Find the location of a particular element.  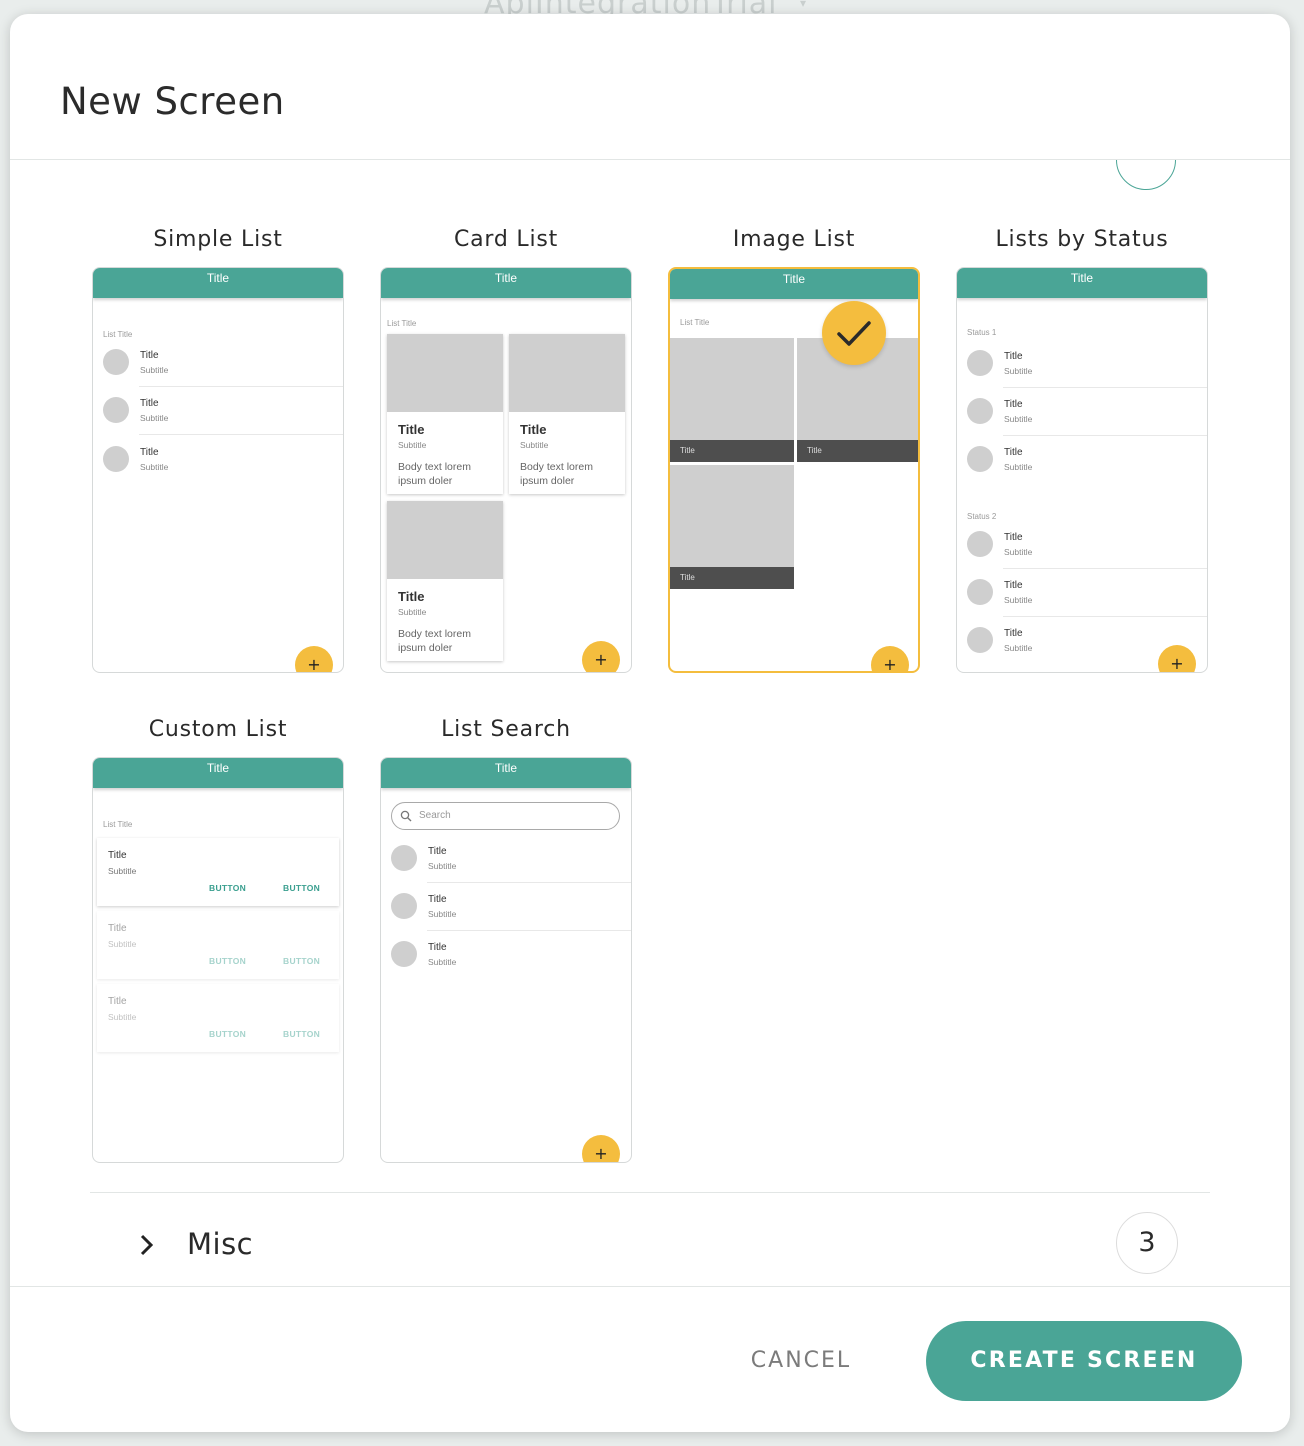

create-screen-button: CREATE SCREEN is located at coordinates (1084, 1361).